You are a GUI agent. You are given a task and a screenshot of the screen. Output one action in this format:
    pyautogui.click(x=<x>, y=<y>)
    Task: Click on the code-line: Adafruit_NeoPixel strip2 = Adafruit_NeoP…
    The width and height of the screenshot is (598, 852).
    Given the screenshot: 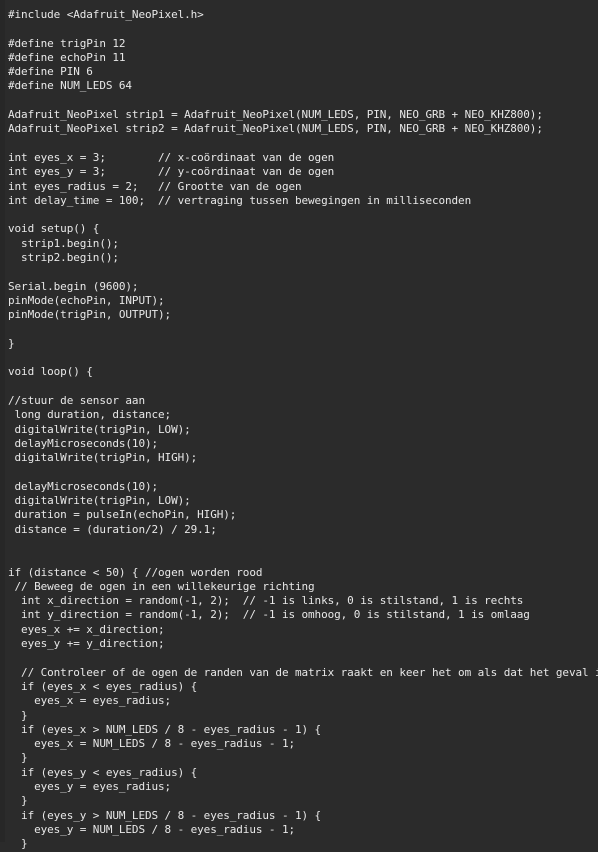 What is the action you would take?
    pyautogui.click(x=275, y=129)
    